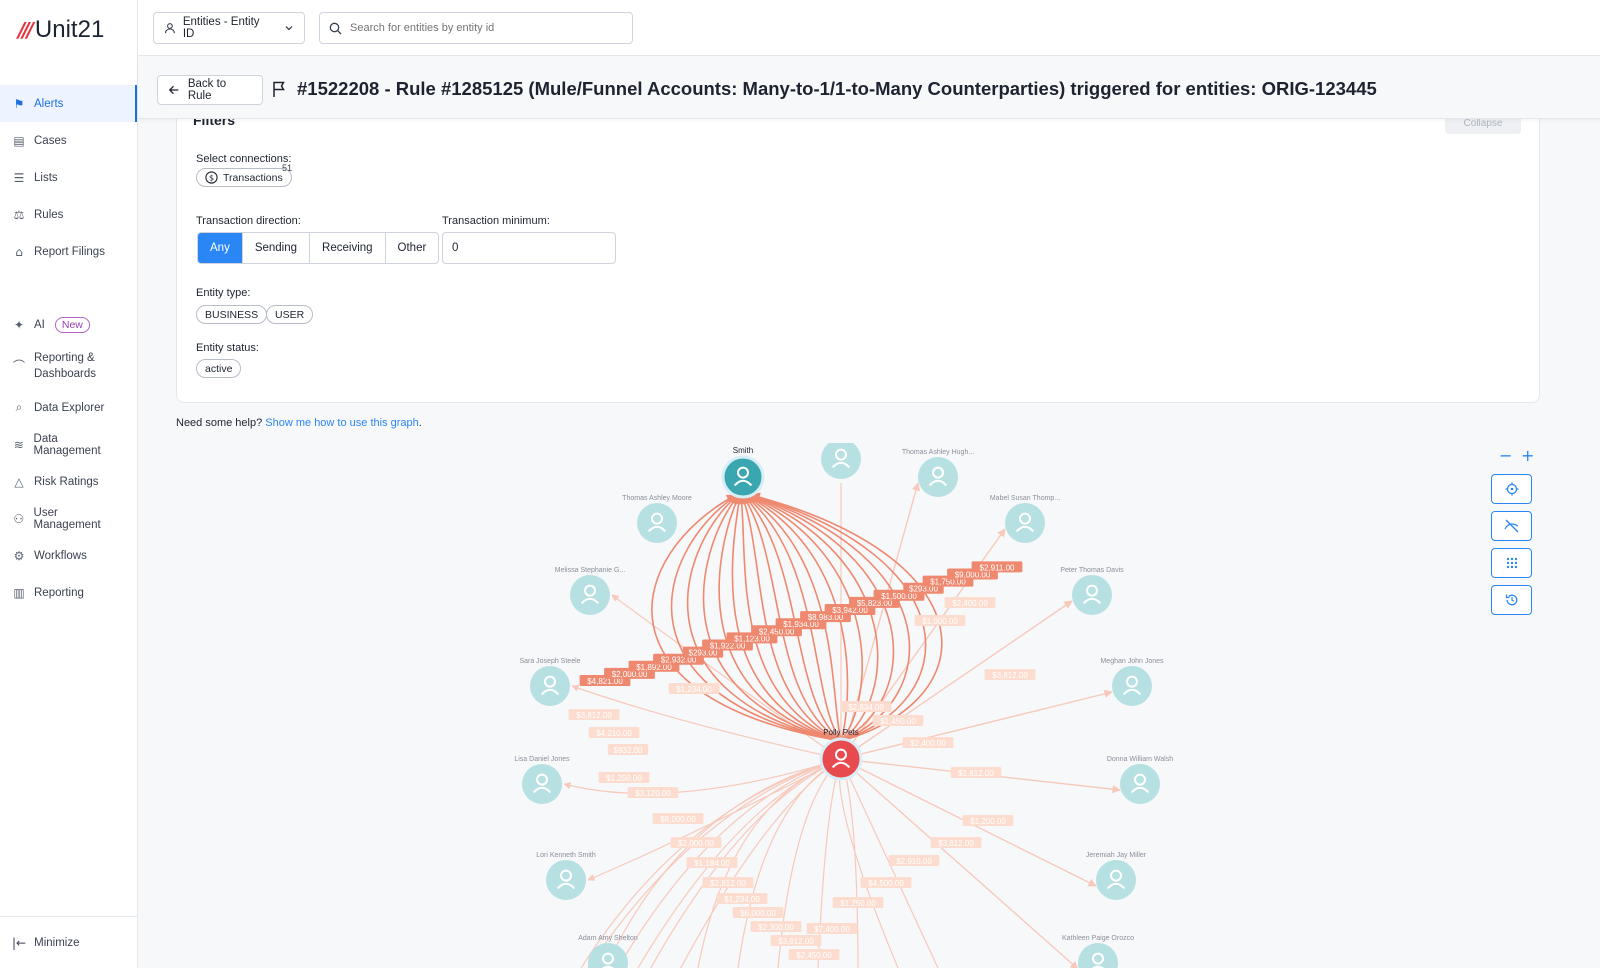 Image resolution: width=1600 pixels, height=968 pixels. I want to click on logo-mark: ///, so click(26, 30).